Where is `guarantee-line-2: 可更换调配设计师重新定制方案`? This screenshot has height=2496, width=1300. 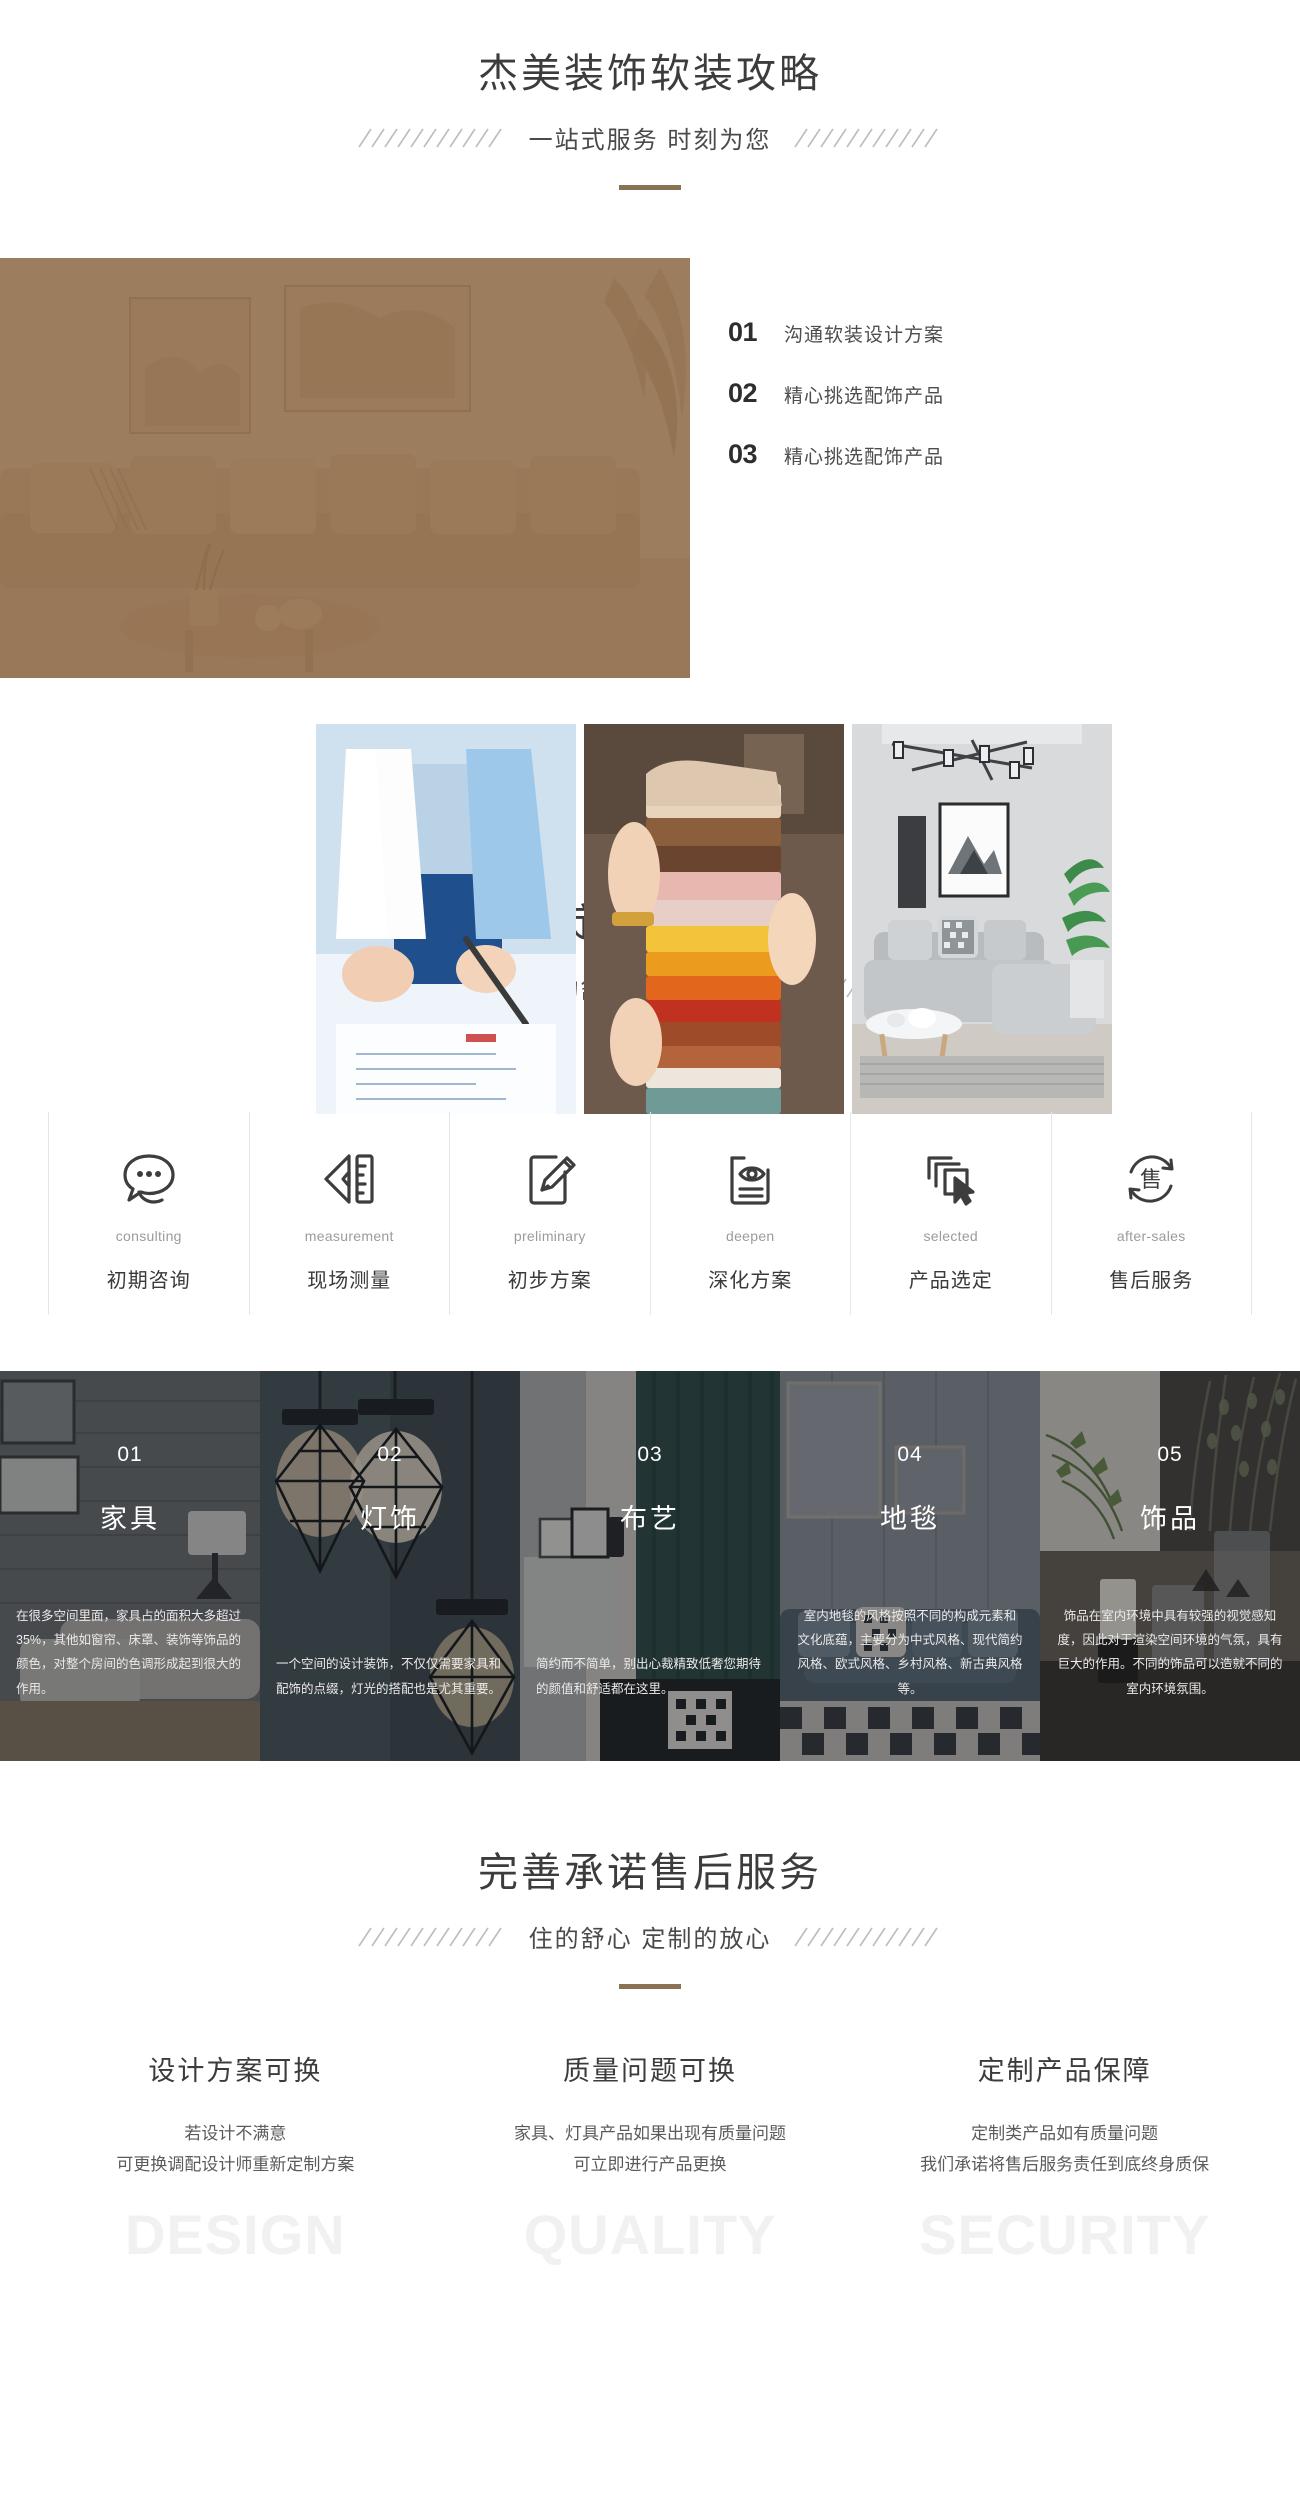
guarantee-line-2: 可更换调配设计师重新定制方案 is located at coordinates (235, 2165).